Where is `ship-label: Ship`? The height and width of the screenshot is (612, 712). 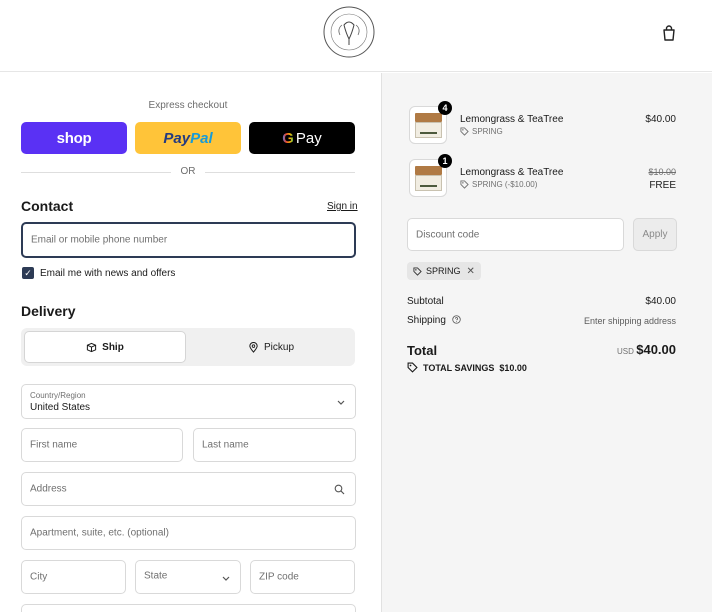 ship-label: Ship is located at coordinates (113, 347).